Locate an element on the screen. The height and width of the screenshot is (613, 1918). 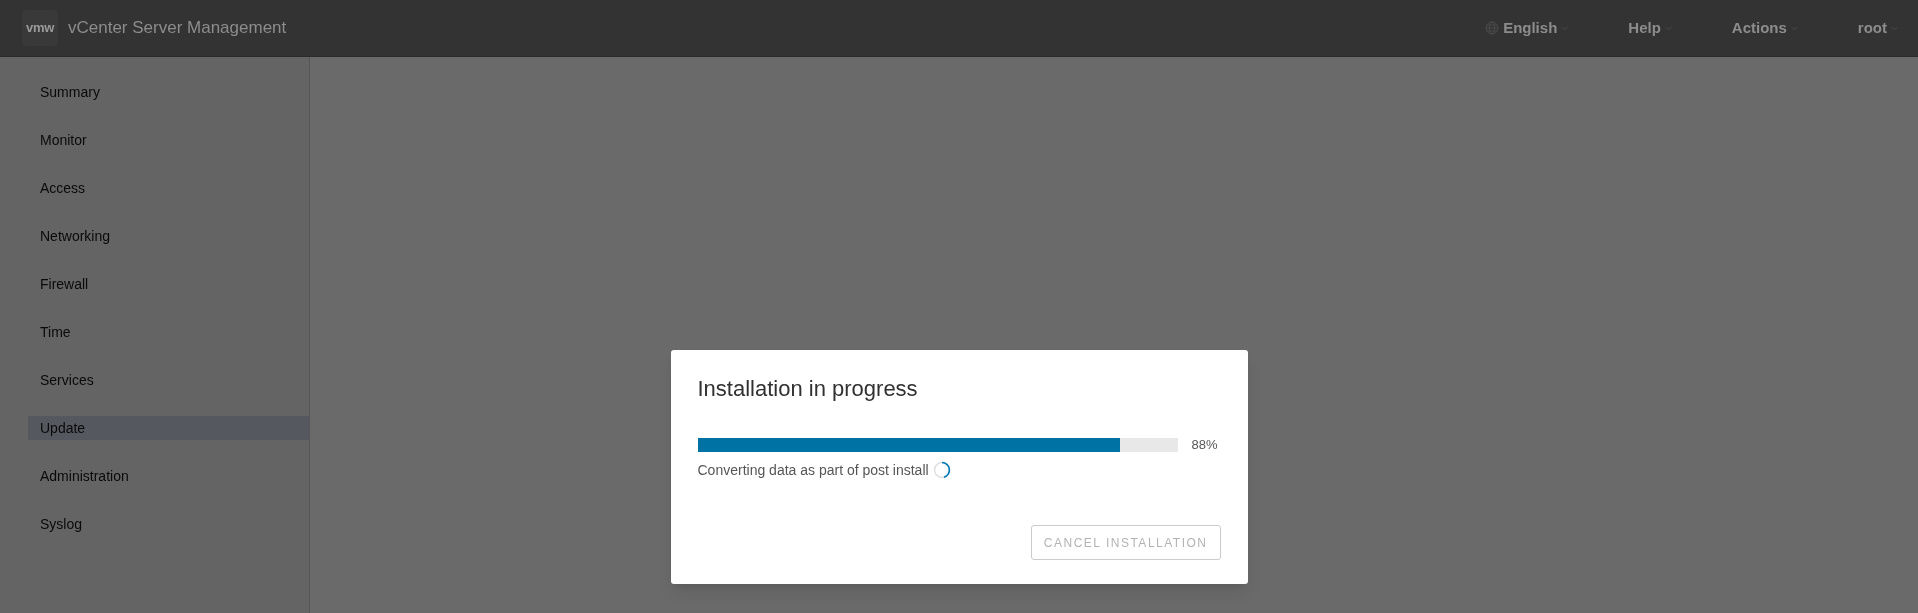
sidebar-item: Services is located at coordinates (168, 380).